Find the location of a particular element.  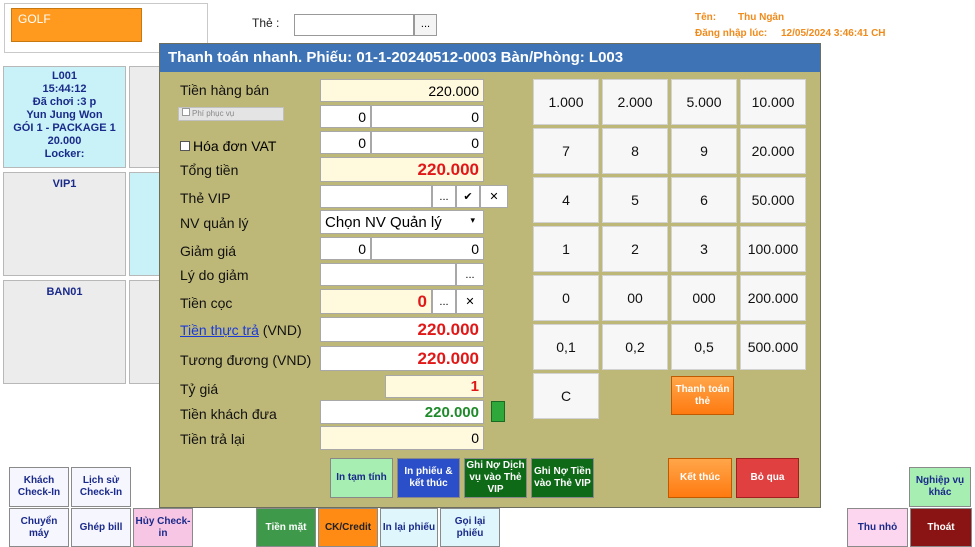

checkbox-icon is located at coordinates (186, 112).